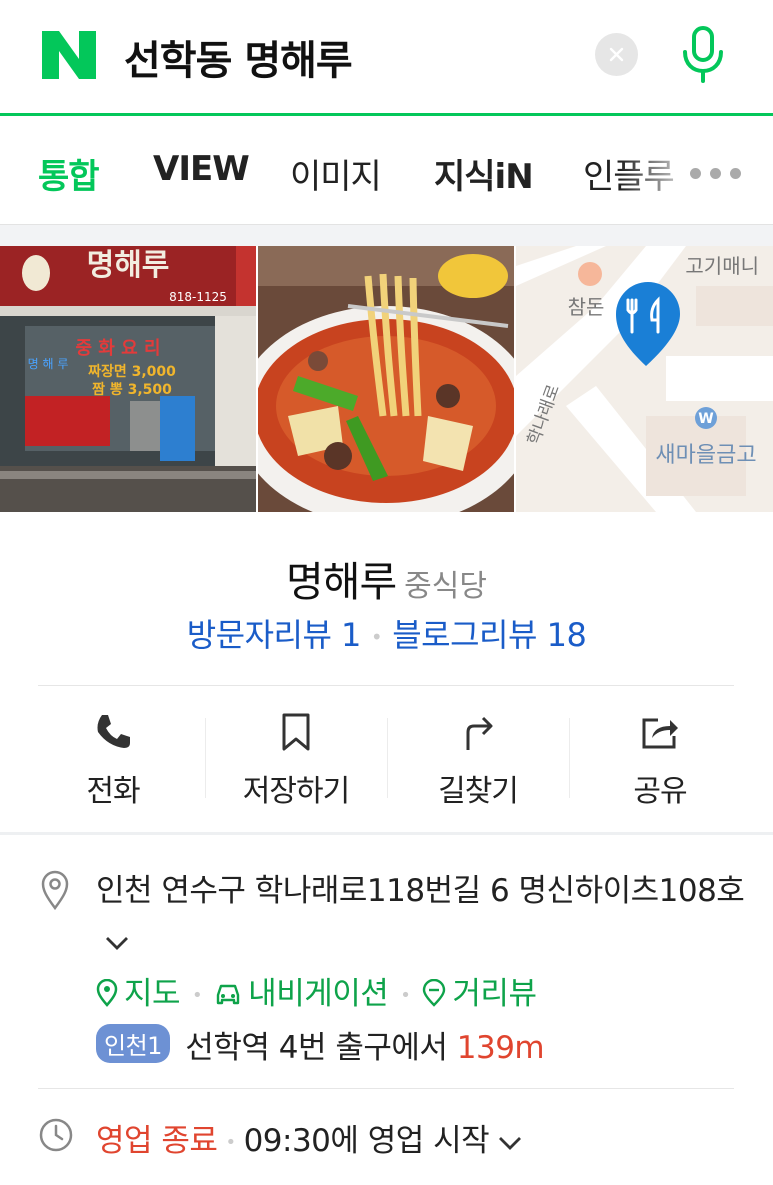 Image resolution: width=773 pixels, height=1185 pixels. Describe the element at coordinates (421, 916) in the screenshot. I see `address-text: 인천 연수구 학나래로118번길 6 명신하이츠108호` at that location.